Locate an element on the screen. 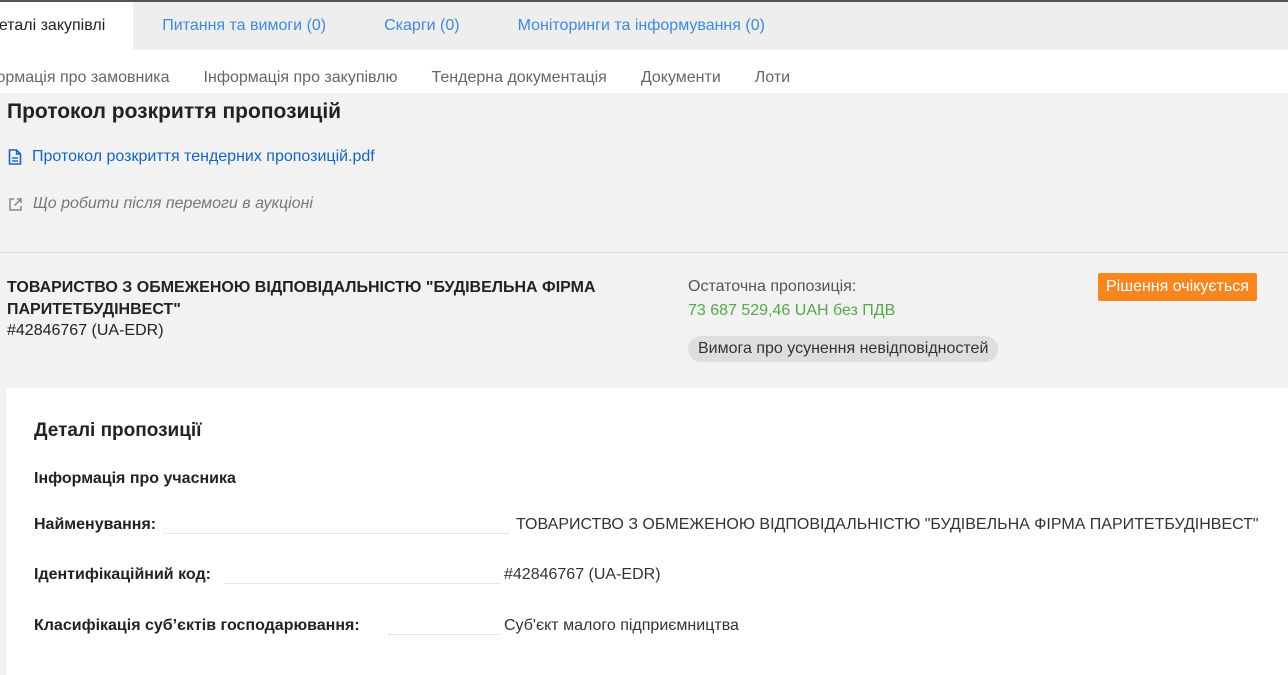 The height and width of the screenshot is (675, 1288). bidder-code: #42846767 (UA-EDR) is located at coordinates (85, 330).